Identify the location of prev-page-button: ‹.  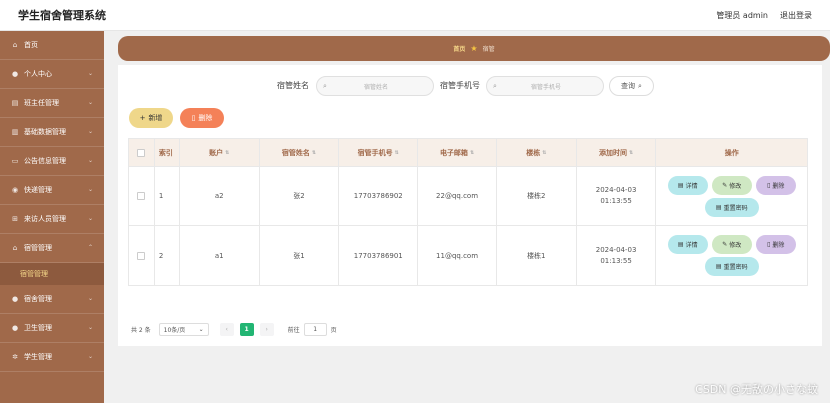
(226, 329).